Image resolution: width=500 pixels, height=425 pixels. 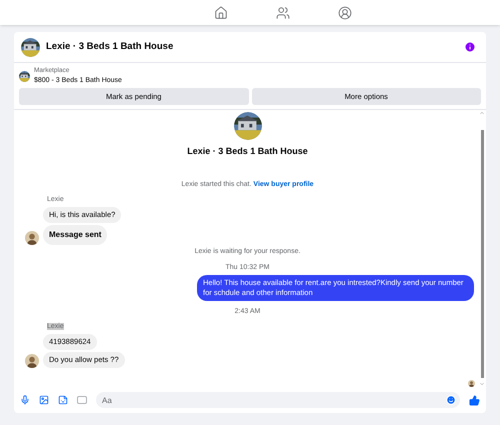 I want to click on microphone-icon, so click(x=25, y=400).